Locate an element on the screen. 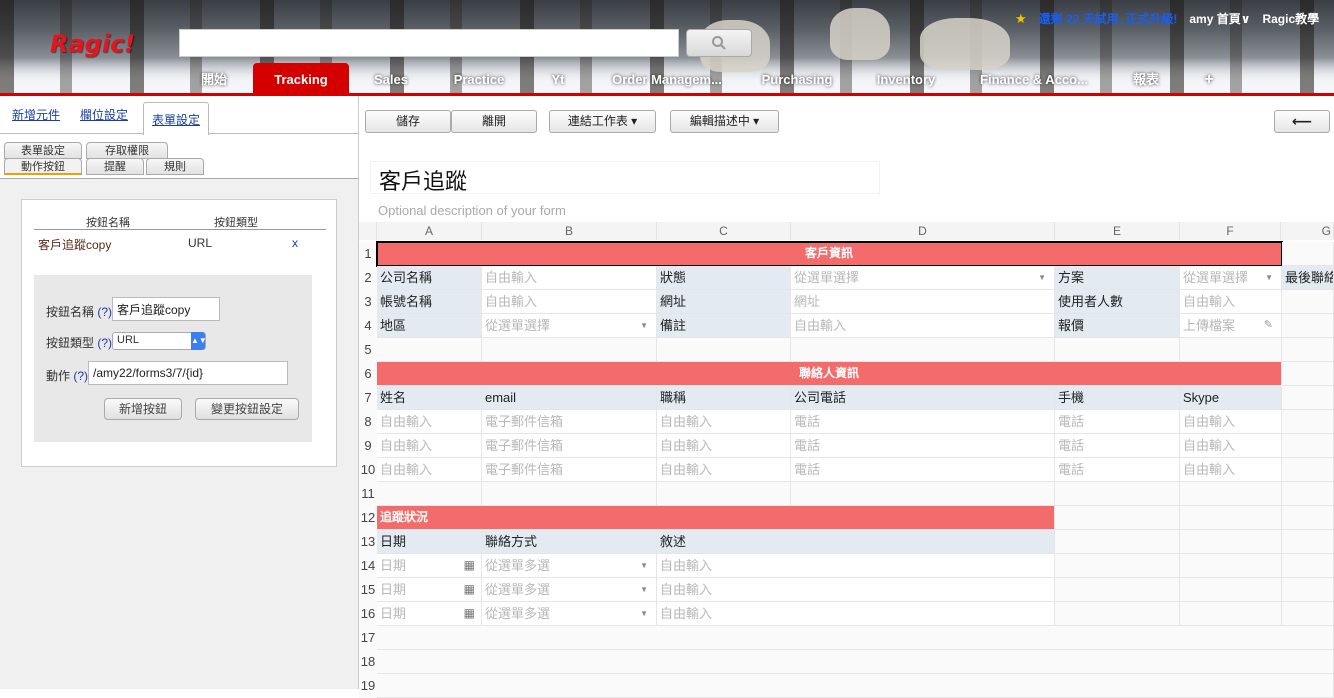  button-type-select: URL ▲▼ is located at coordinates (159, 341).